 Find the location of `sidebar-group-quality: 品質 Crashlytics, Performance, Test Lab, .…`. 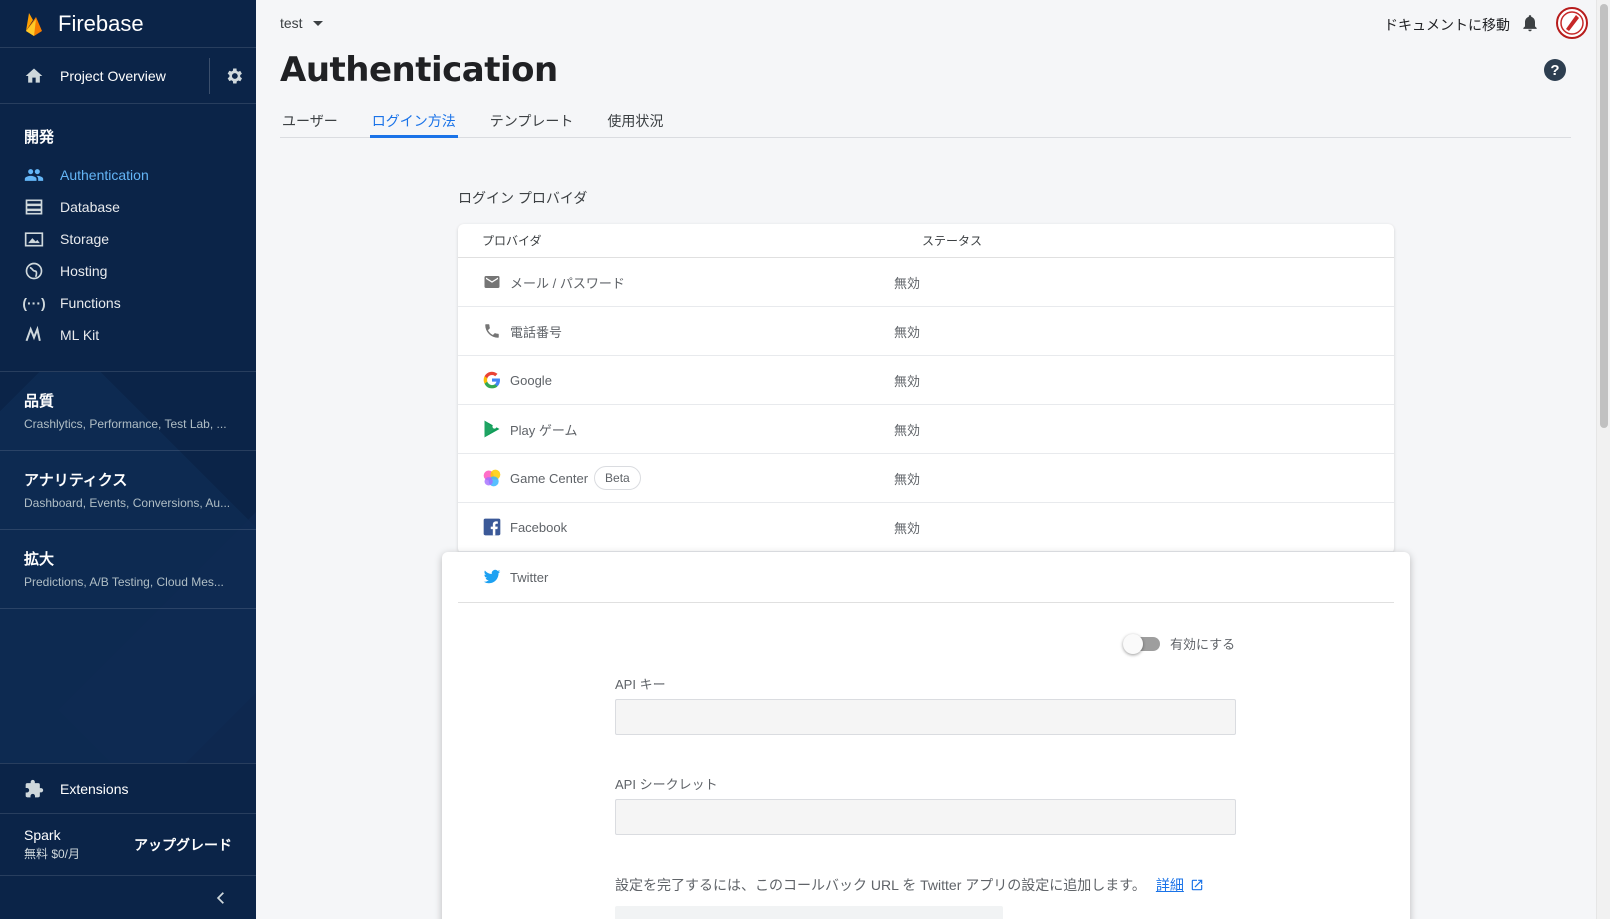

sidebar-group-quality: 品質 Crashlytics, Performance, Test Lab, .… is located at coordinates (128, 411).